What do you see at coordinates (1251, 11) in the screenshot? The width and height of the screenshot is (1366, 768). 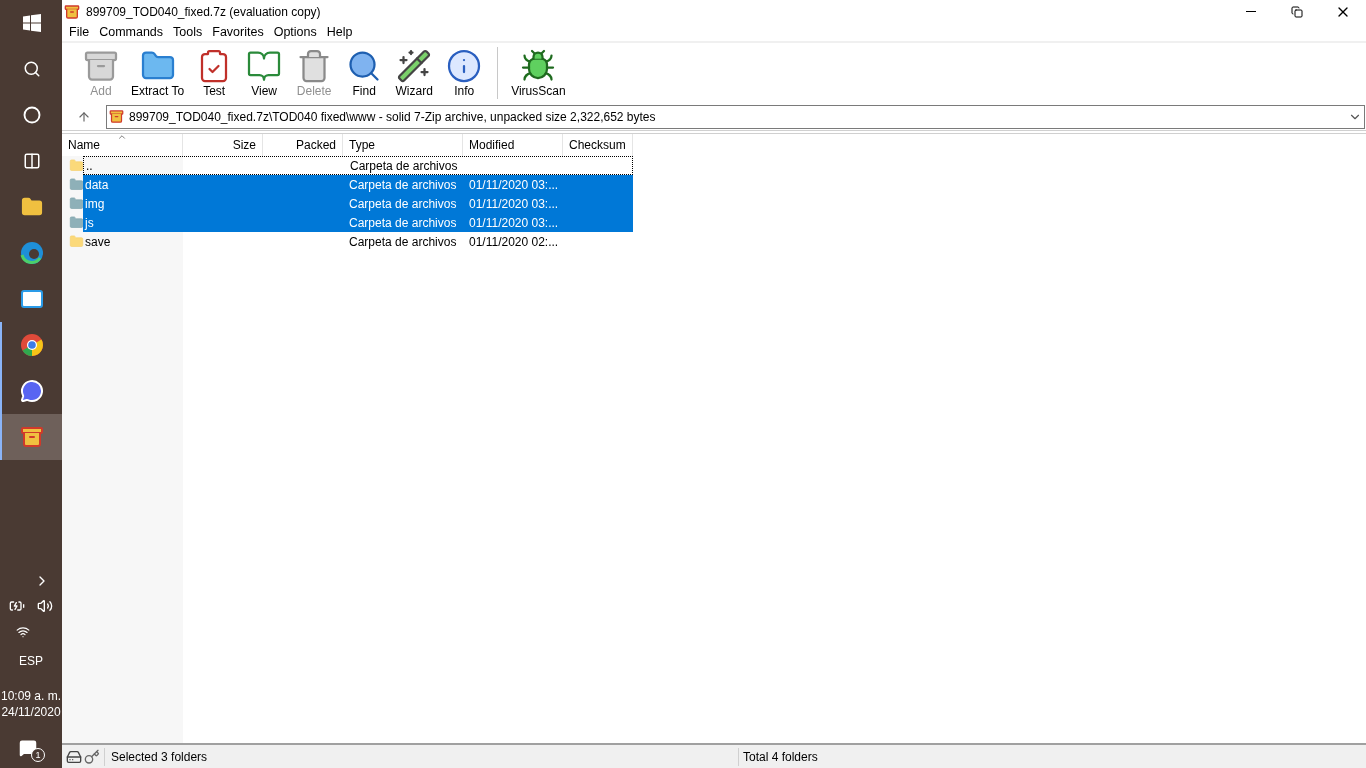 I see `minimize-icon` at bounding box center [1251, 11].